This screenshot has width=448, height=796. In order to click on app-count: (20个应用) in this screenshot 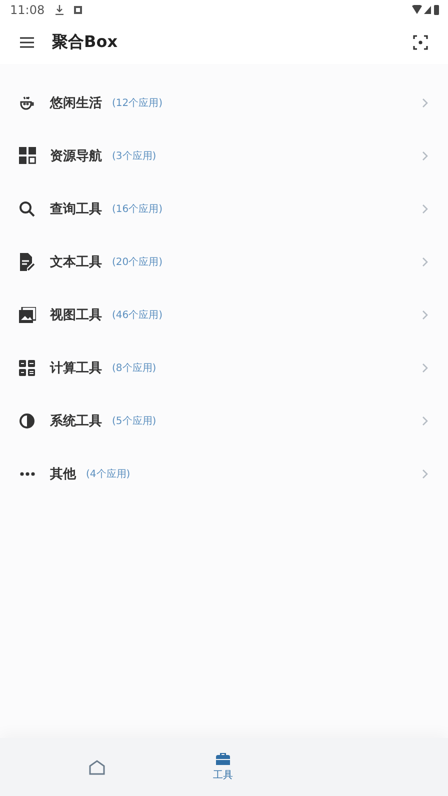, I will do `click(138, 262)`.